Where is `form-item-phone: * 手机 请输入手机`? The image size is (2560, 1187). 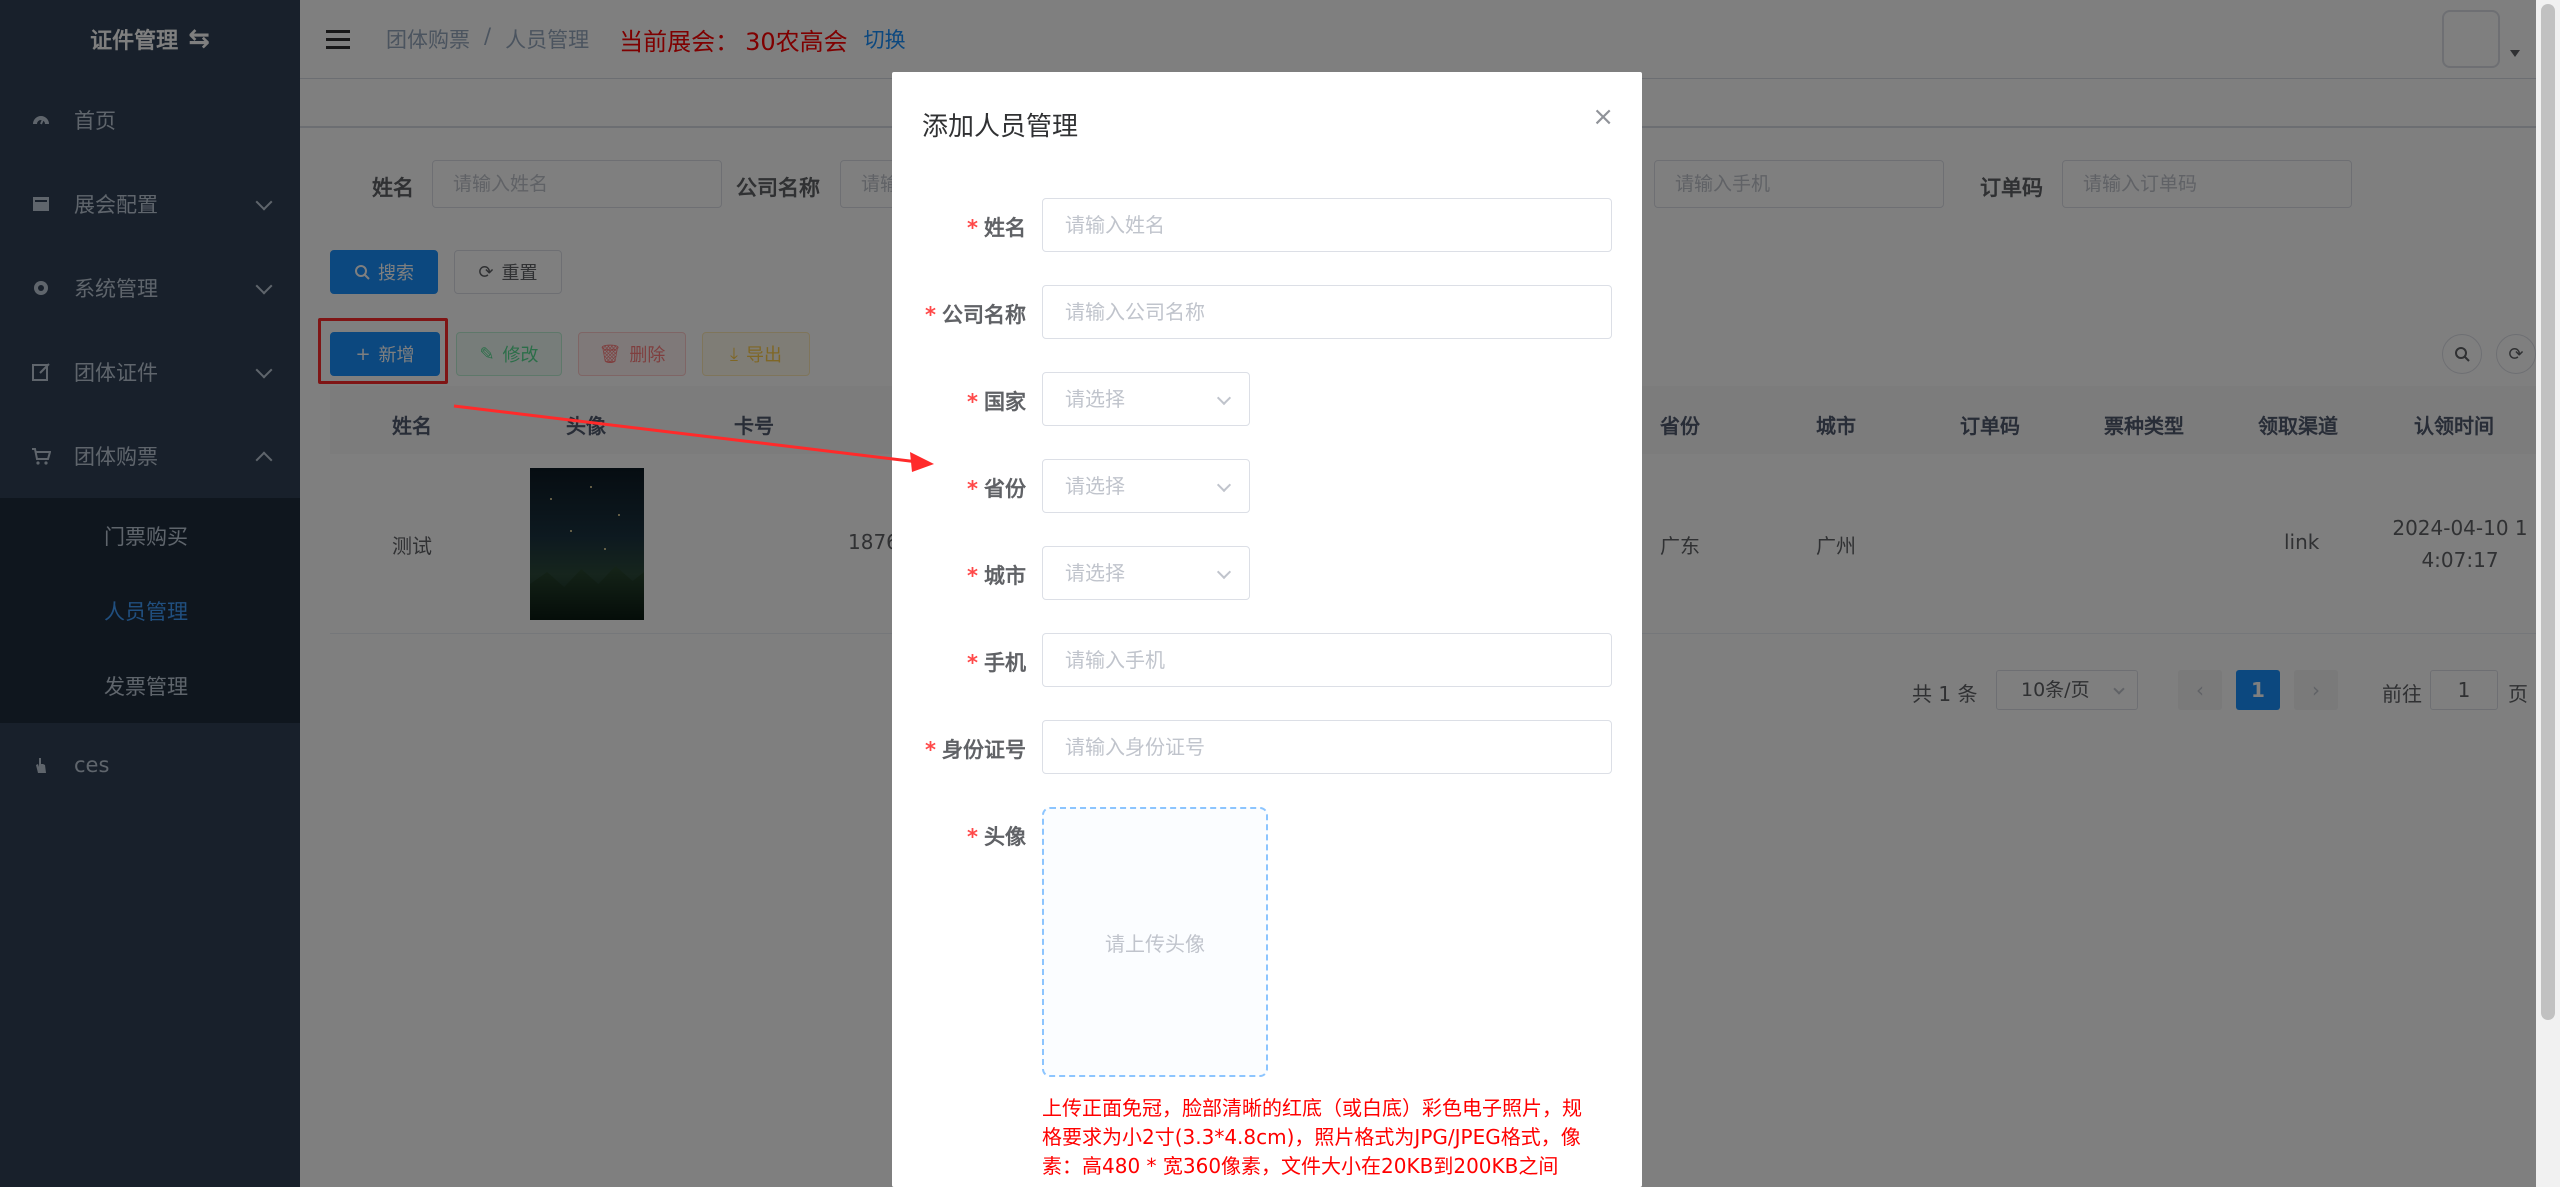
form-item-phone: * 手机 请输入手机 is located at coordinates (1267, 660).